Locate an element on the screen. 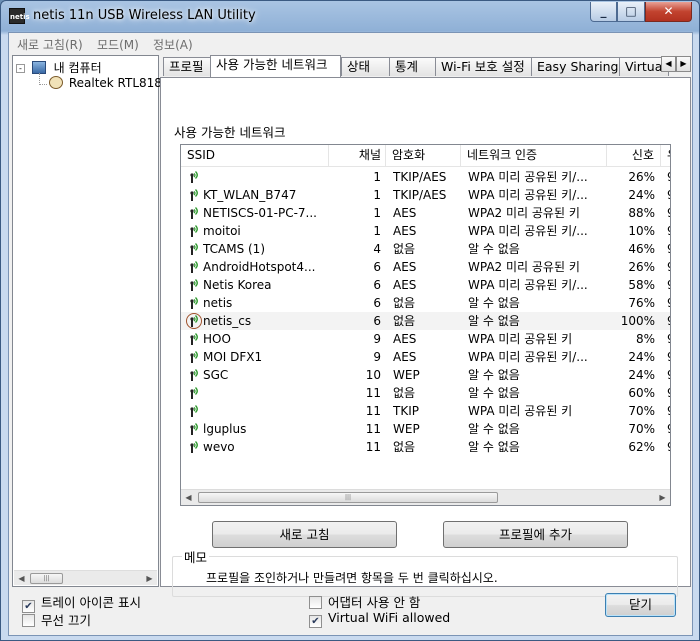  tree-horizontal-scrollbar: ◀ ||| ▶ is located at coordinates (85, 577).